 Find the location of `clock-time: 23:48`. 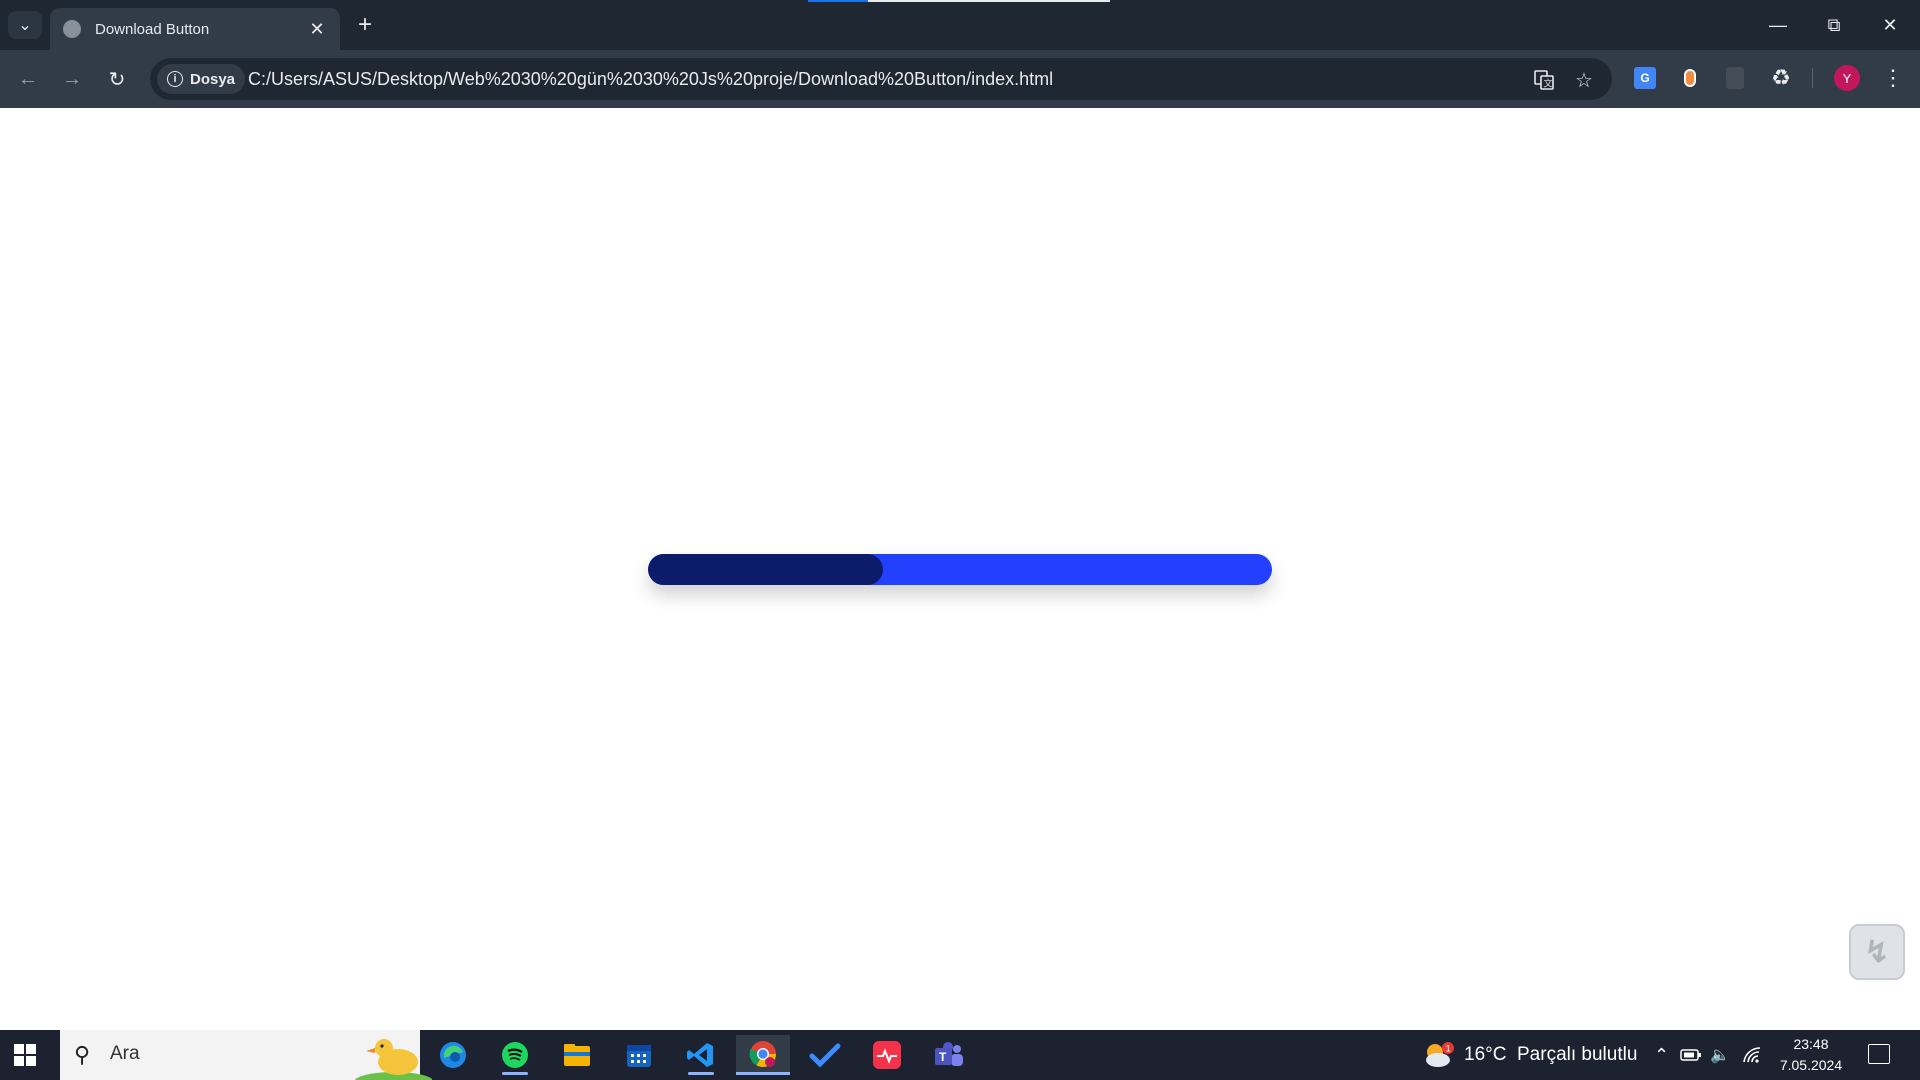

clock-time: 23:48 is located at coordinates (1811, 1044).